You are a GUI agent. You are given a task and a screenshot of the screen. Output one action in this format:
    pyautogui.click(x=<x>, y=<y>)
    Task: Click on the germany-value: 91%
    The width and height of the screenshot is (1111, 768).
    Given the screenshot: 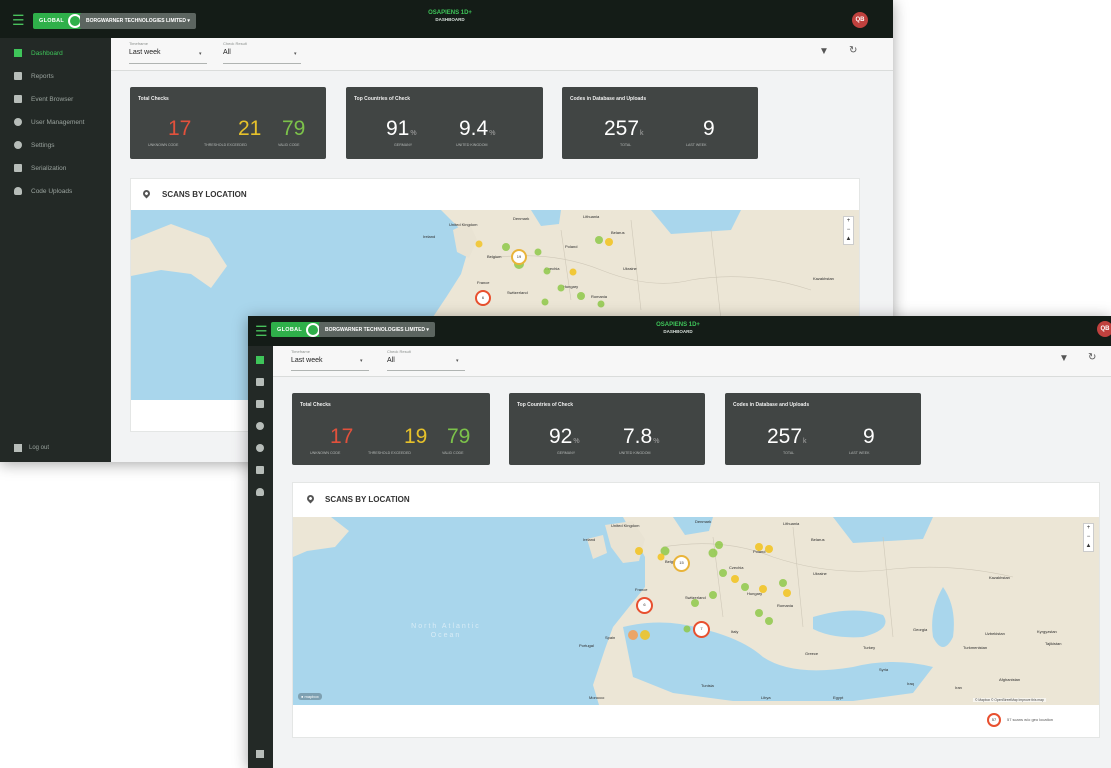 What is the action you would take?
    pyautogui.click(x=401, y=128)
    